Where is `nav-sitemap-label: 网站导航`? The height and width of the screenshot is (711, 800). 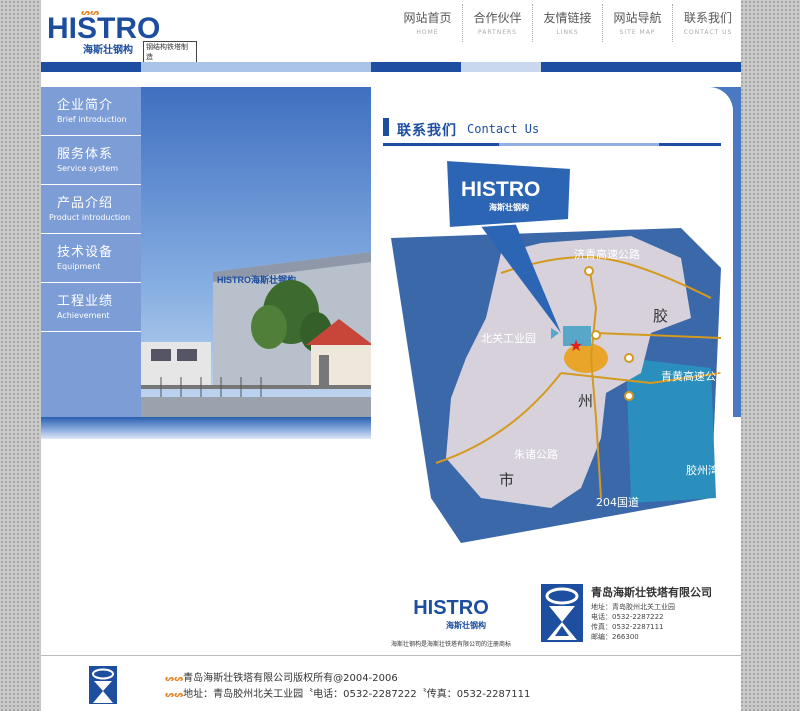 nav-sitemap-label: 网站导航 is located at coordinates (637, 18).